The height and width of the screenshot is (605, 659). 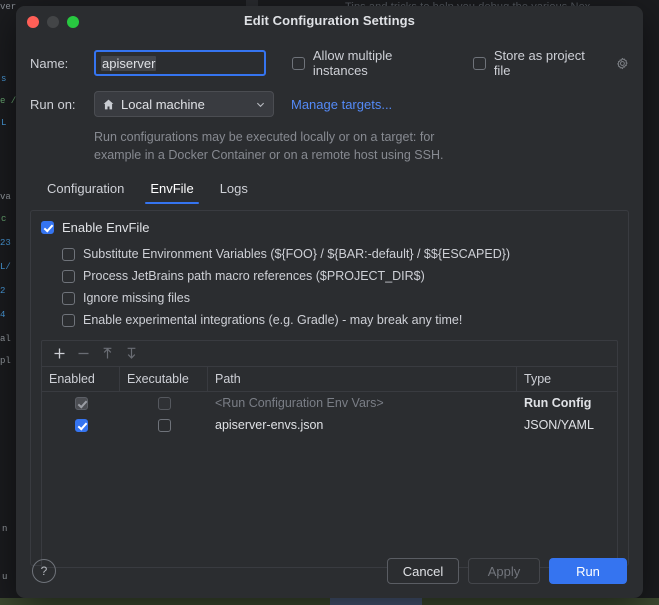 I want to click on plus-icon, so click(x=59, y=353).